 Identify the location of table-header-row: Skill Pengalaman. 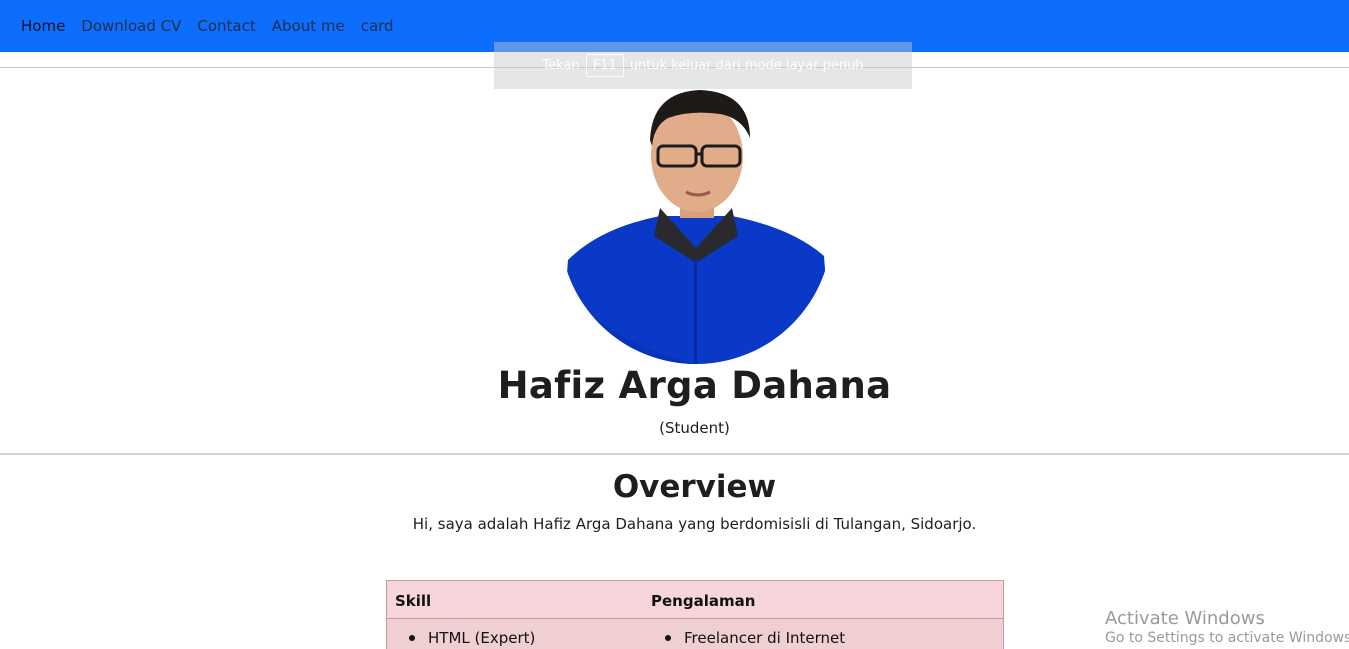
(695, 600).